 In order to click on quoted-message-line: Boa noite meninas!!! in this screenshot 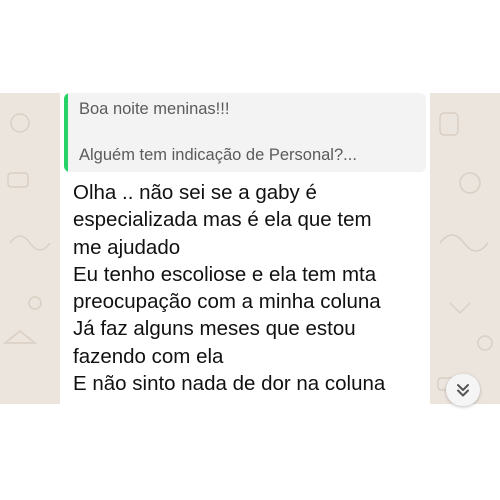, I will do `click(154, 109)`.